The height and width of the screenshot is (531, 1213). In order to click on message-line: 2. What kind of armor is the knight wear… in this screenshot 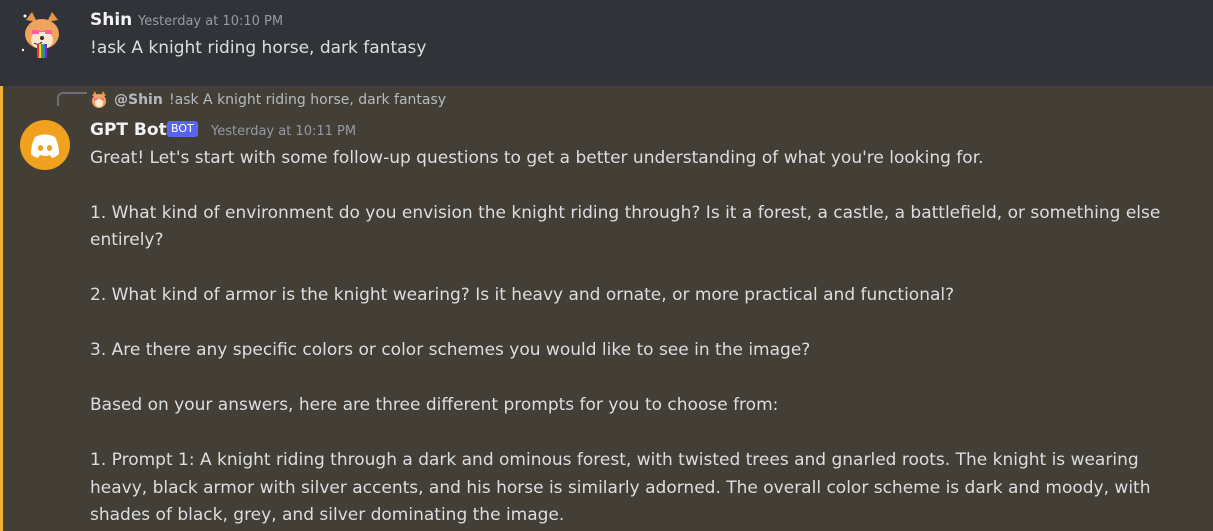, I will do `click(522, 295)`.